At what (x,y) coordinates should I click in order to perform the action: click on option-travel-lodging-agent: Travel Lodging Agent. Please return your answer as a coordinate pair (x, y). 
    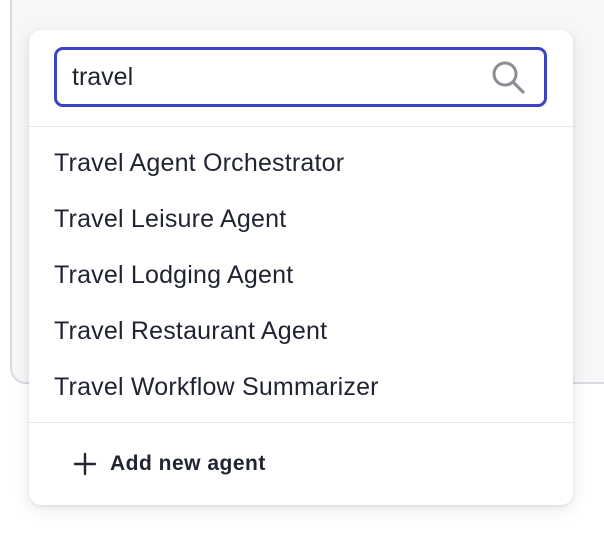
    Looking at the image, I should click on (301, 275).